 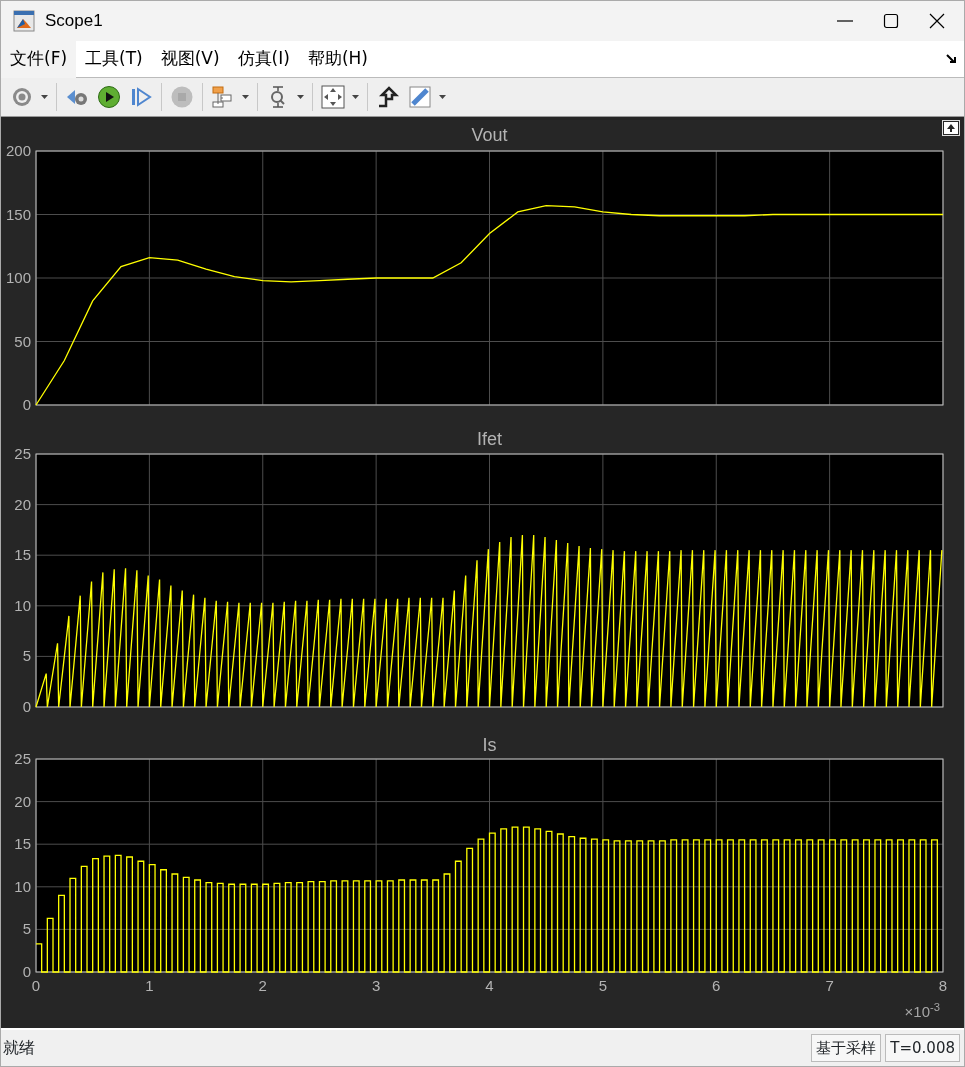 I want to click on tick-label: 150, so click(x=18, y=213).